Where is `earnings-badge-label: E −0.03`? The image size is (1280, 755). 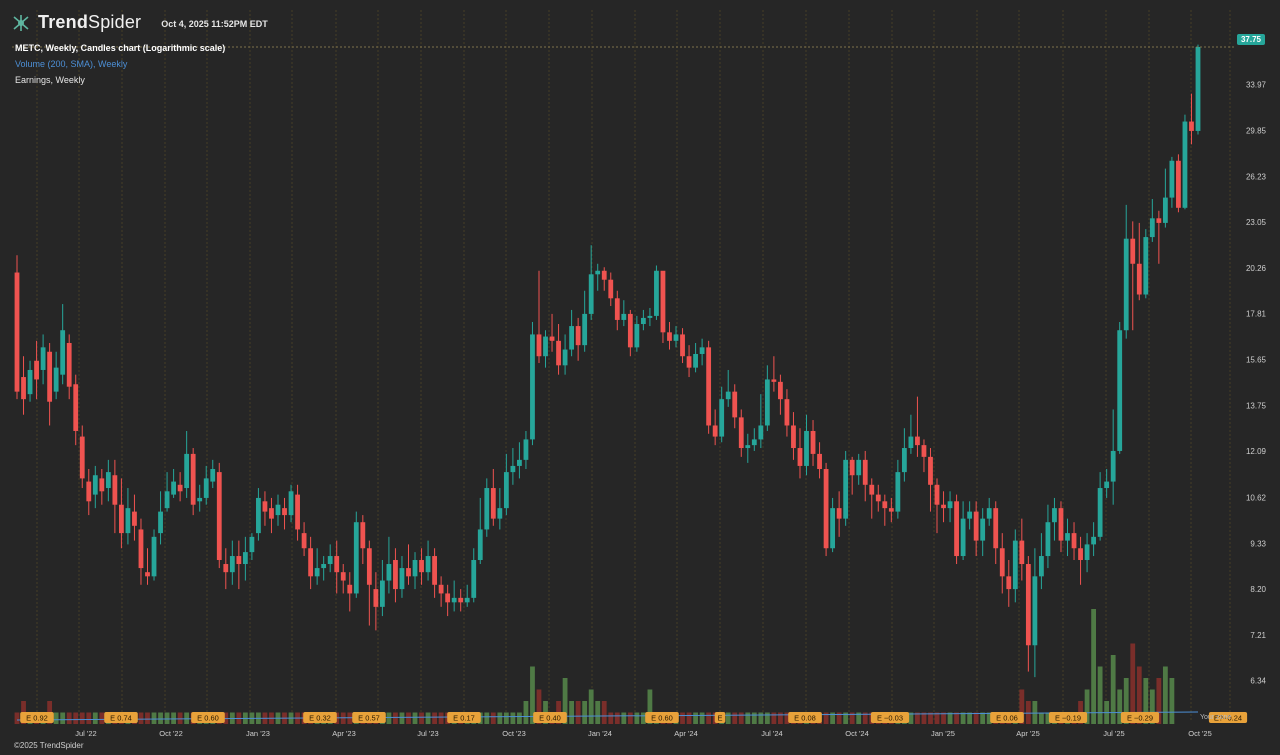 earnings-badge-label: E −0.03 is located at coordinates (890, 718).